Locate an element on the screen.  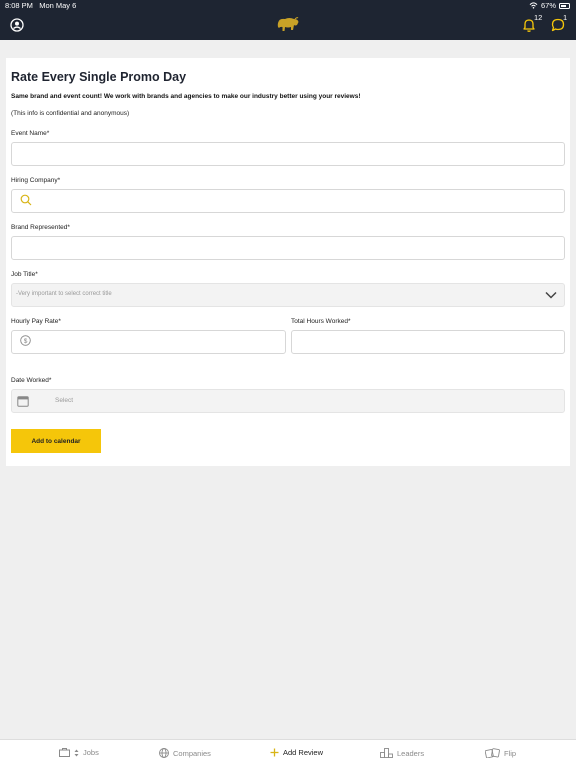
tab-companies: Companies is located at coordinates (185, 753).